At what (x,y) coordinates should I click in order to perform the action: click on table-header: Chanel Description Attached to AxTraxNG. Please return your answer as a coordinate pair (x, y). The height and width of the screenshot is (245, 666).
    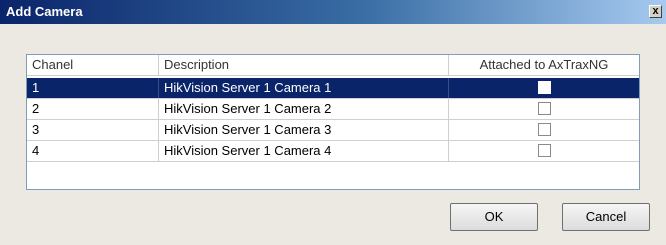
    Looking at the image, I should click on (333, 65).